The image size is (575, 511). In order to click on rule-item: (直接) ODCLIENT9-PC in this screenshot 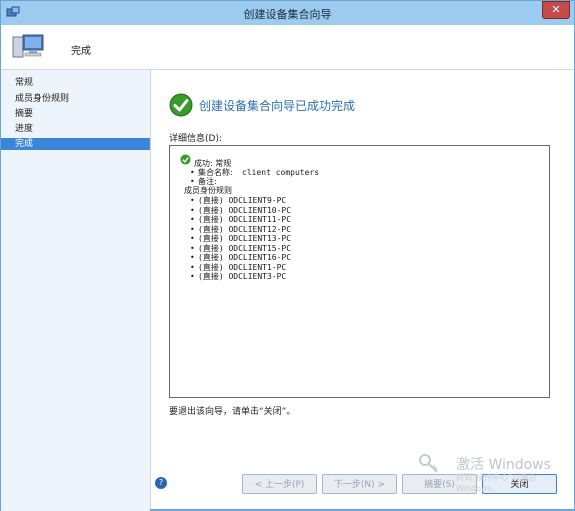, I will do `click(242, 200)`.